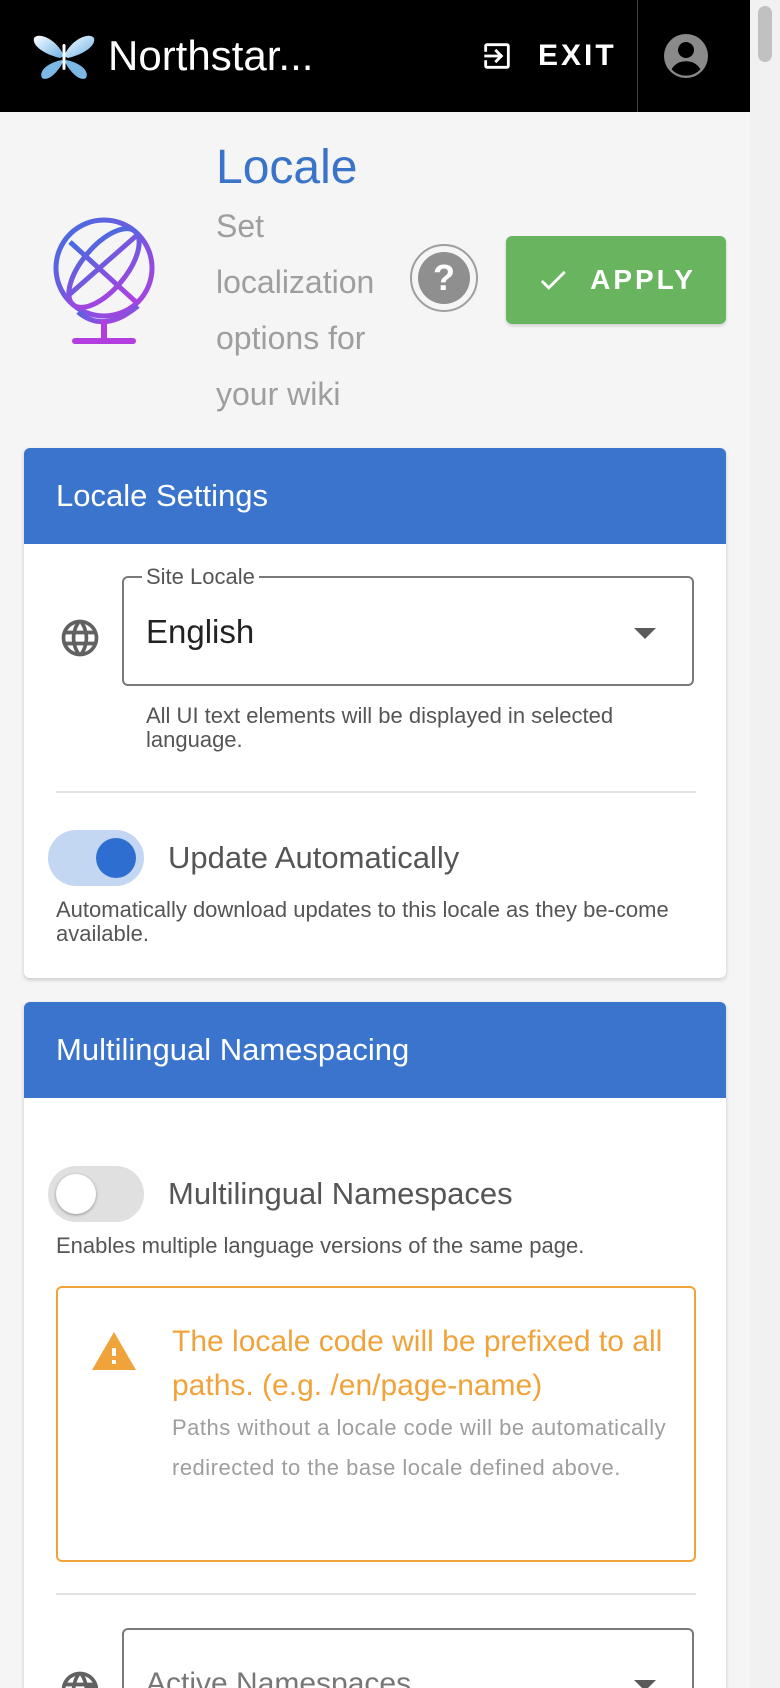  I want to click on update-automatically-label: Update Automatically, so click(314, 857).